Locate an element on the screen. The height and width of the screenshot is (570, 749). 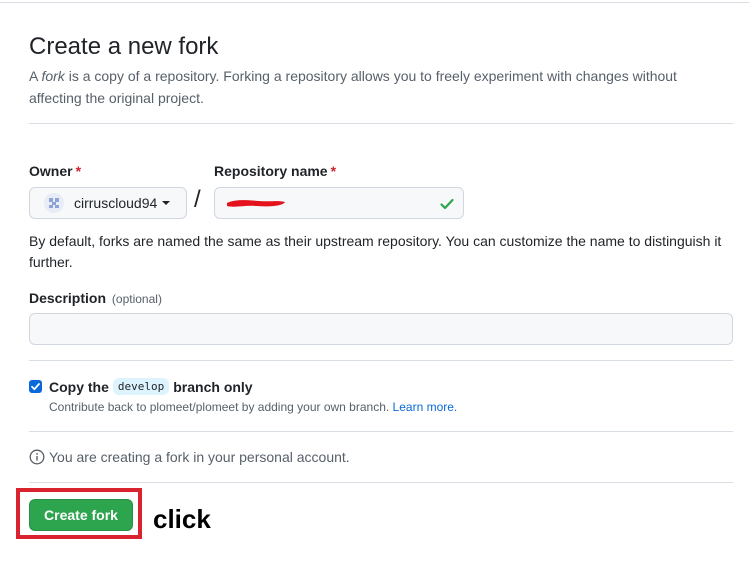
top-divider is located at coordinates (374, 2).